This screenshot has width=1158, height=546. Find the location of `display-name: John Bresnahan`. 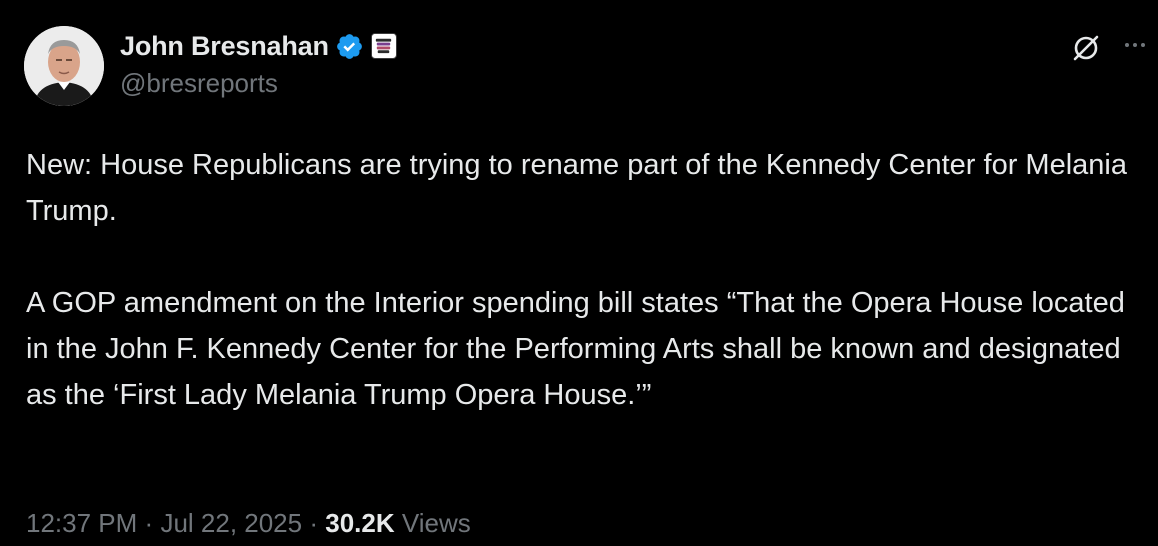

display-name: John Bresnahan is located at coordinates (224, 46).